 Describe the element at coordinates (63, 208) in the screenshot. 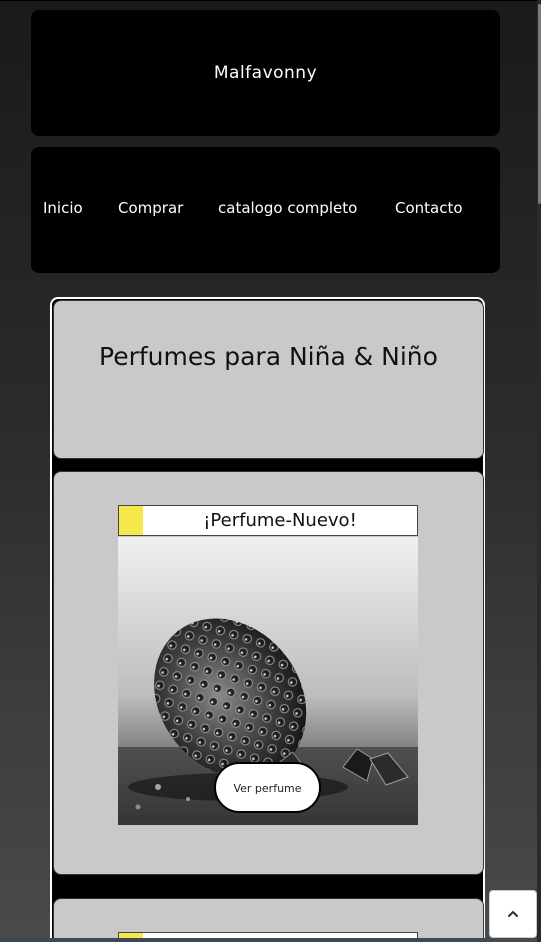

I see `nav-item-inicio: Inicio` at that location.